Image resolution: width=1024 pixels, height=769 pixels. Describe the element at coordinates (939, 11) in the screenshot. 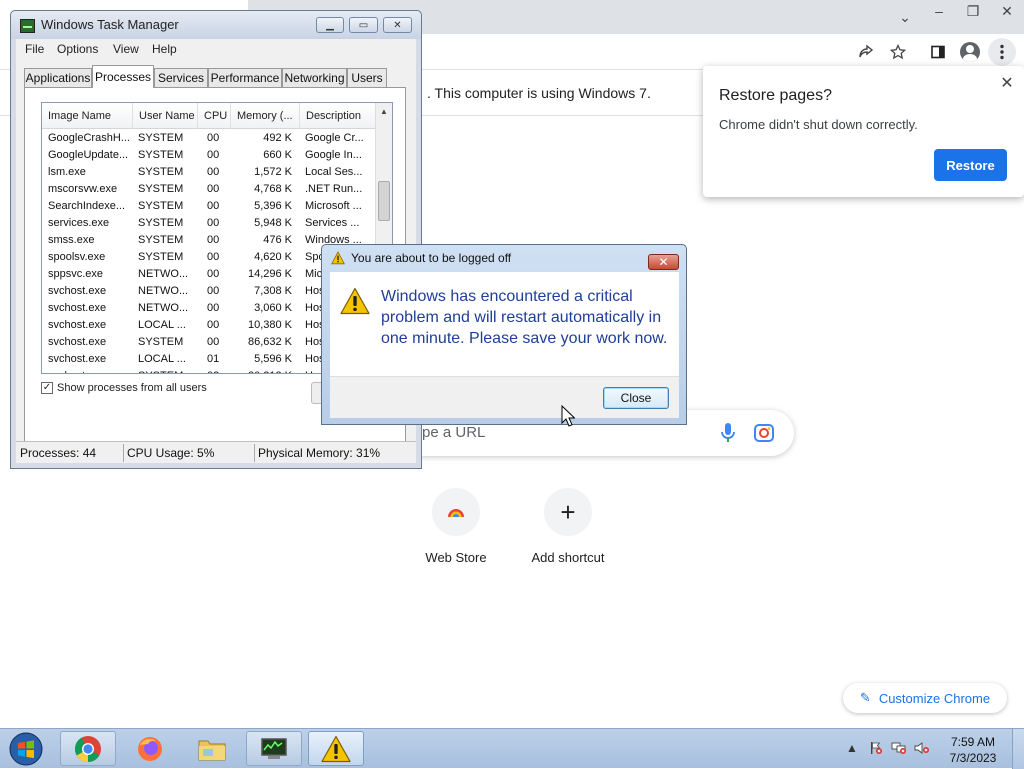

I see `minimize-icon: –` at that location.